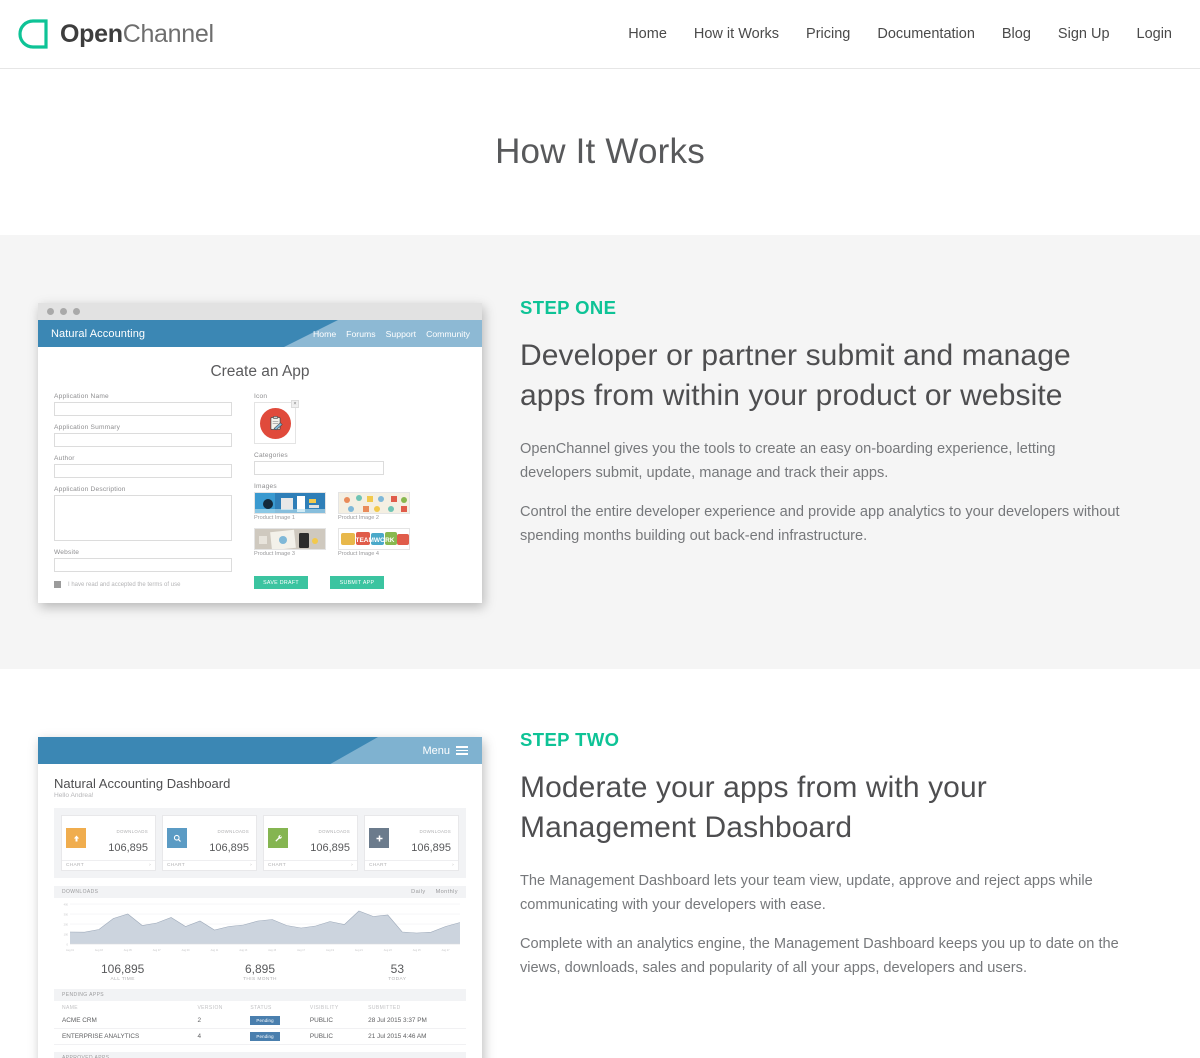  What do you see at coordinates (115, 34) in the screenshot?
I see `brand-logo: OpenChannel` at bounding box center [115, 34].